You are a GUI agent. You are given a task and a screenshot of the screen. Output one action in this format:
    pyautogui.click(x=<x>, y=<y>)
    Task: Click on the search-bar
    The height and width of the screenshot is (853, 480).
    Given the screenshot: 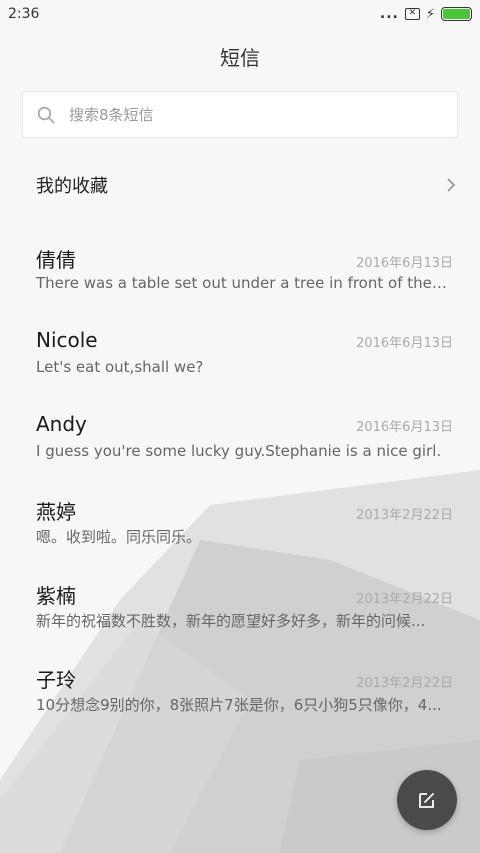 What is the action you would take?
    pyautogui.click(x=240, y=114)
    